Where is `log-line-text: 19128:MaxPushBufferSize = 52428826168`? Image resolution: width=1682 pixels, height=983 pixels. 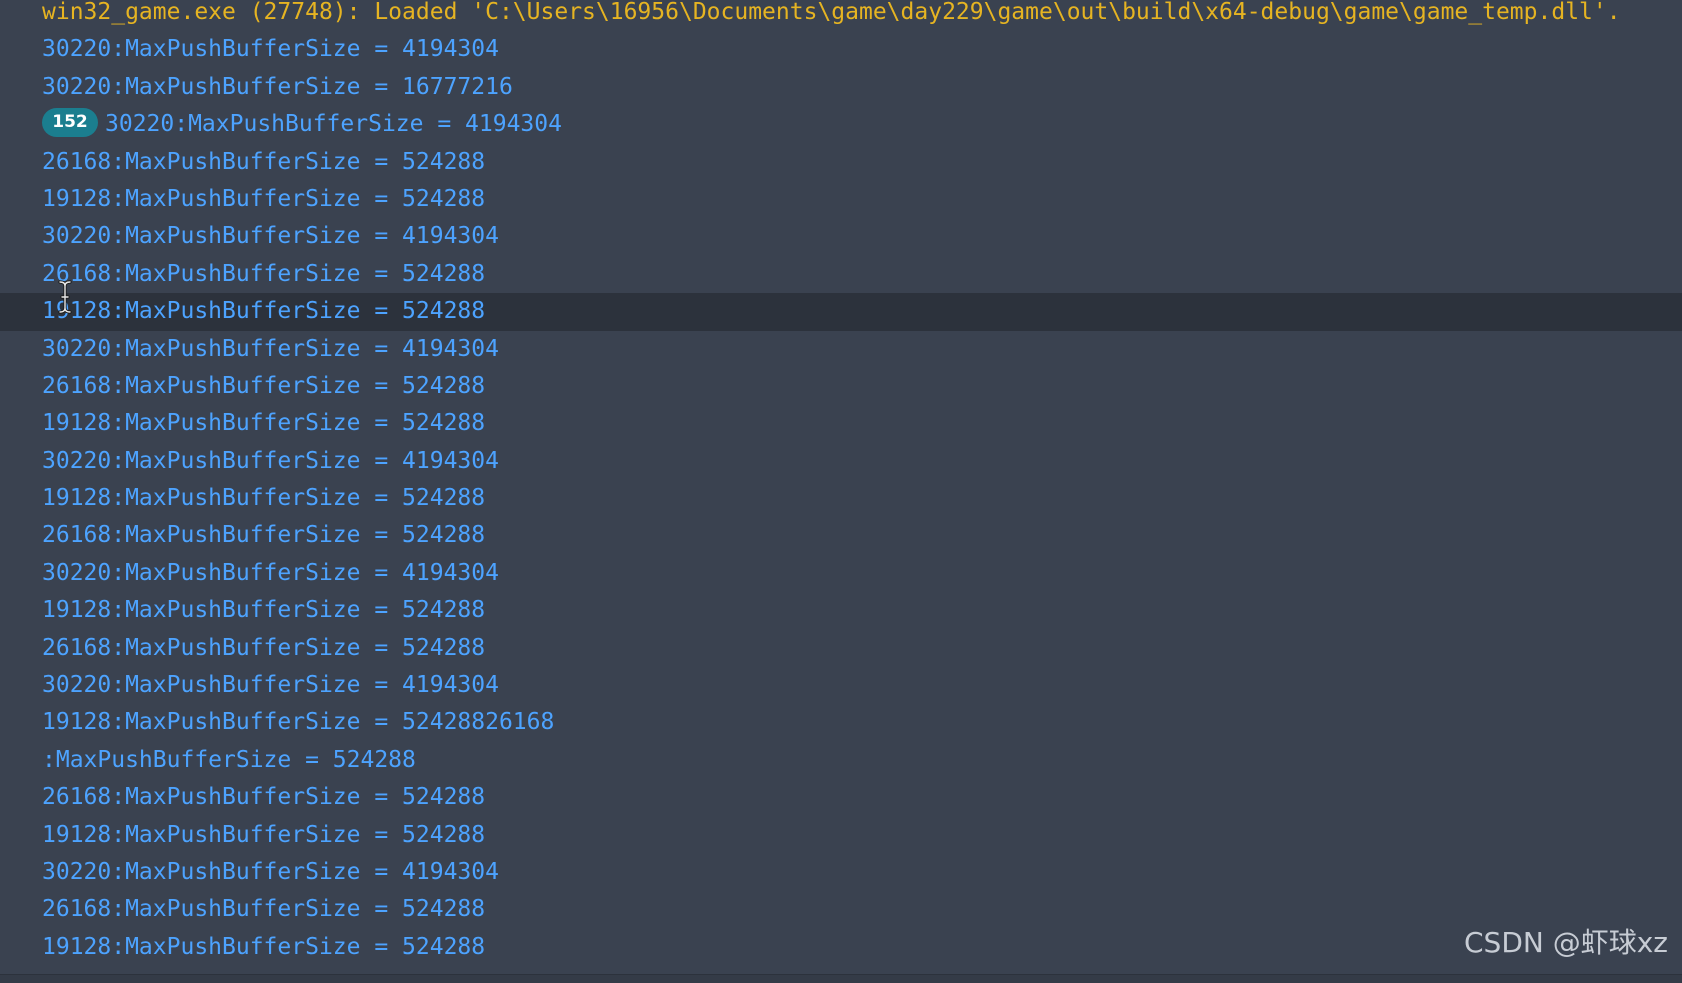 log-line-text: 19128:MaxPushBufferSize = 52428826168 is located at coordinates (298, 722).